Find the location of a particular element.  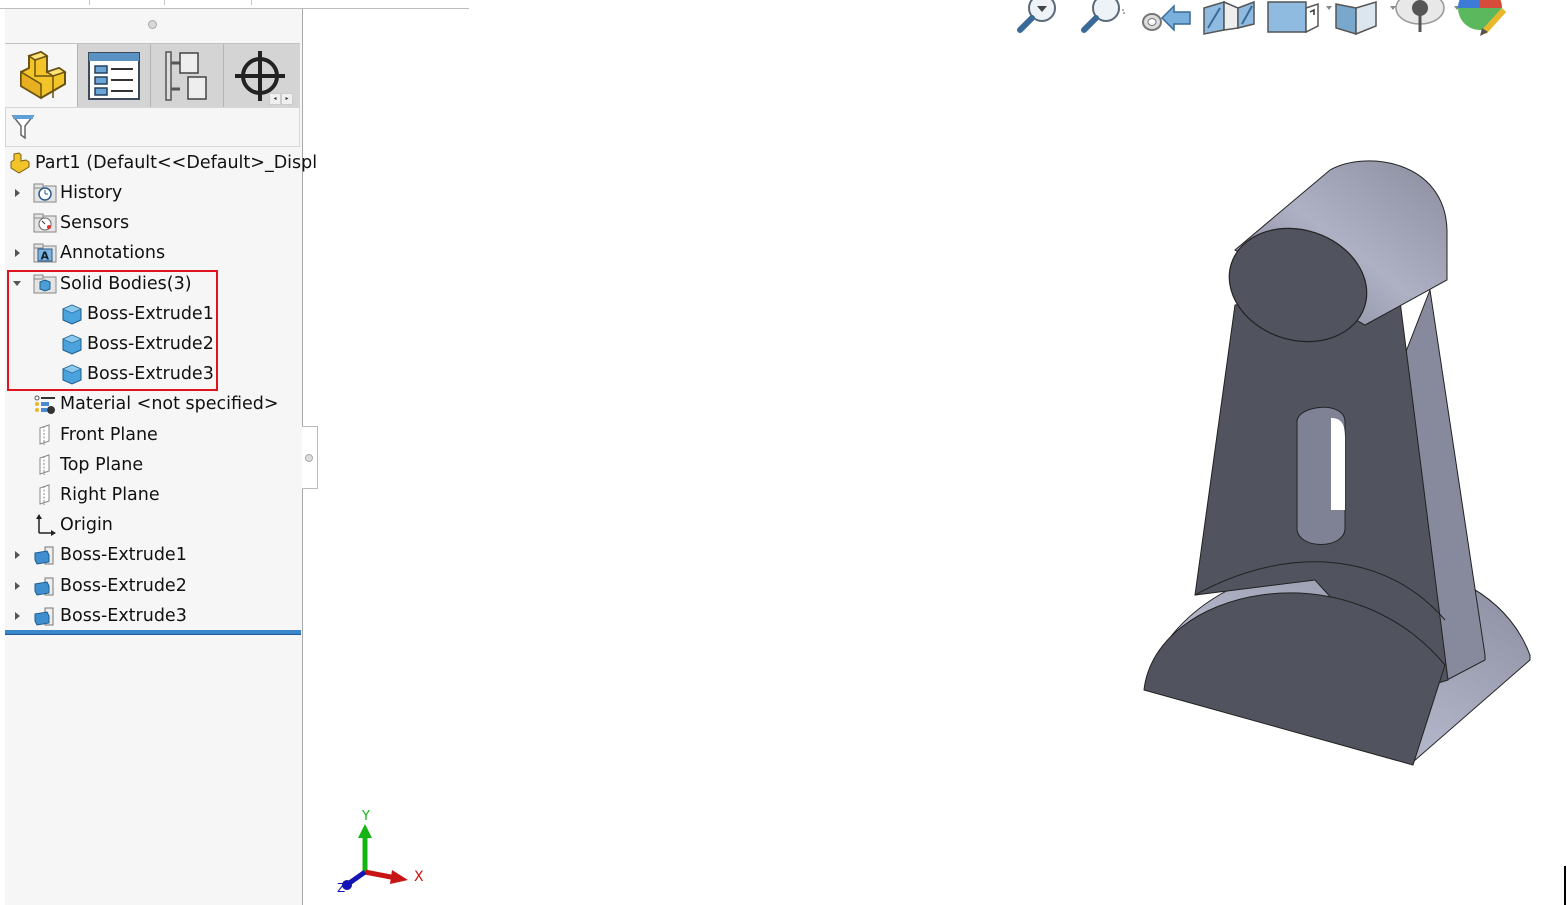

edit-appearance-icon is located at coordinates (1482, 18).